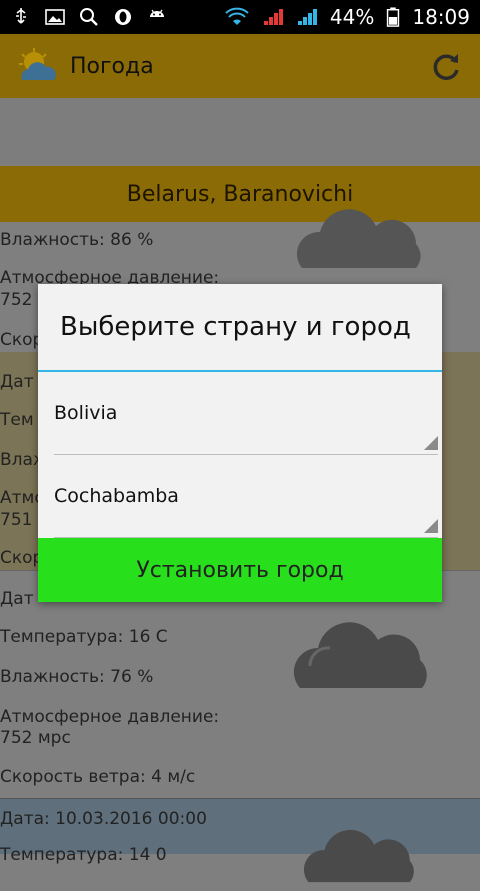  Describe the element at coordinates (246, 496) in the screenshot. I see `city-spinner: Cochabamba` at that location.